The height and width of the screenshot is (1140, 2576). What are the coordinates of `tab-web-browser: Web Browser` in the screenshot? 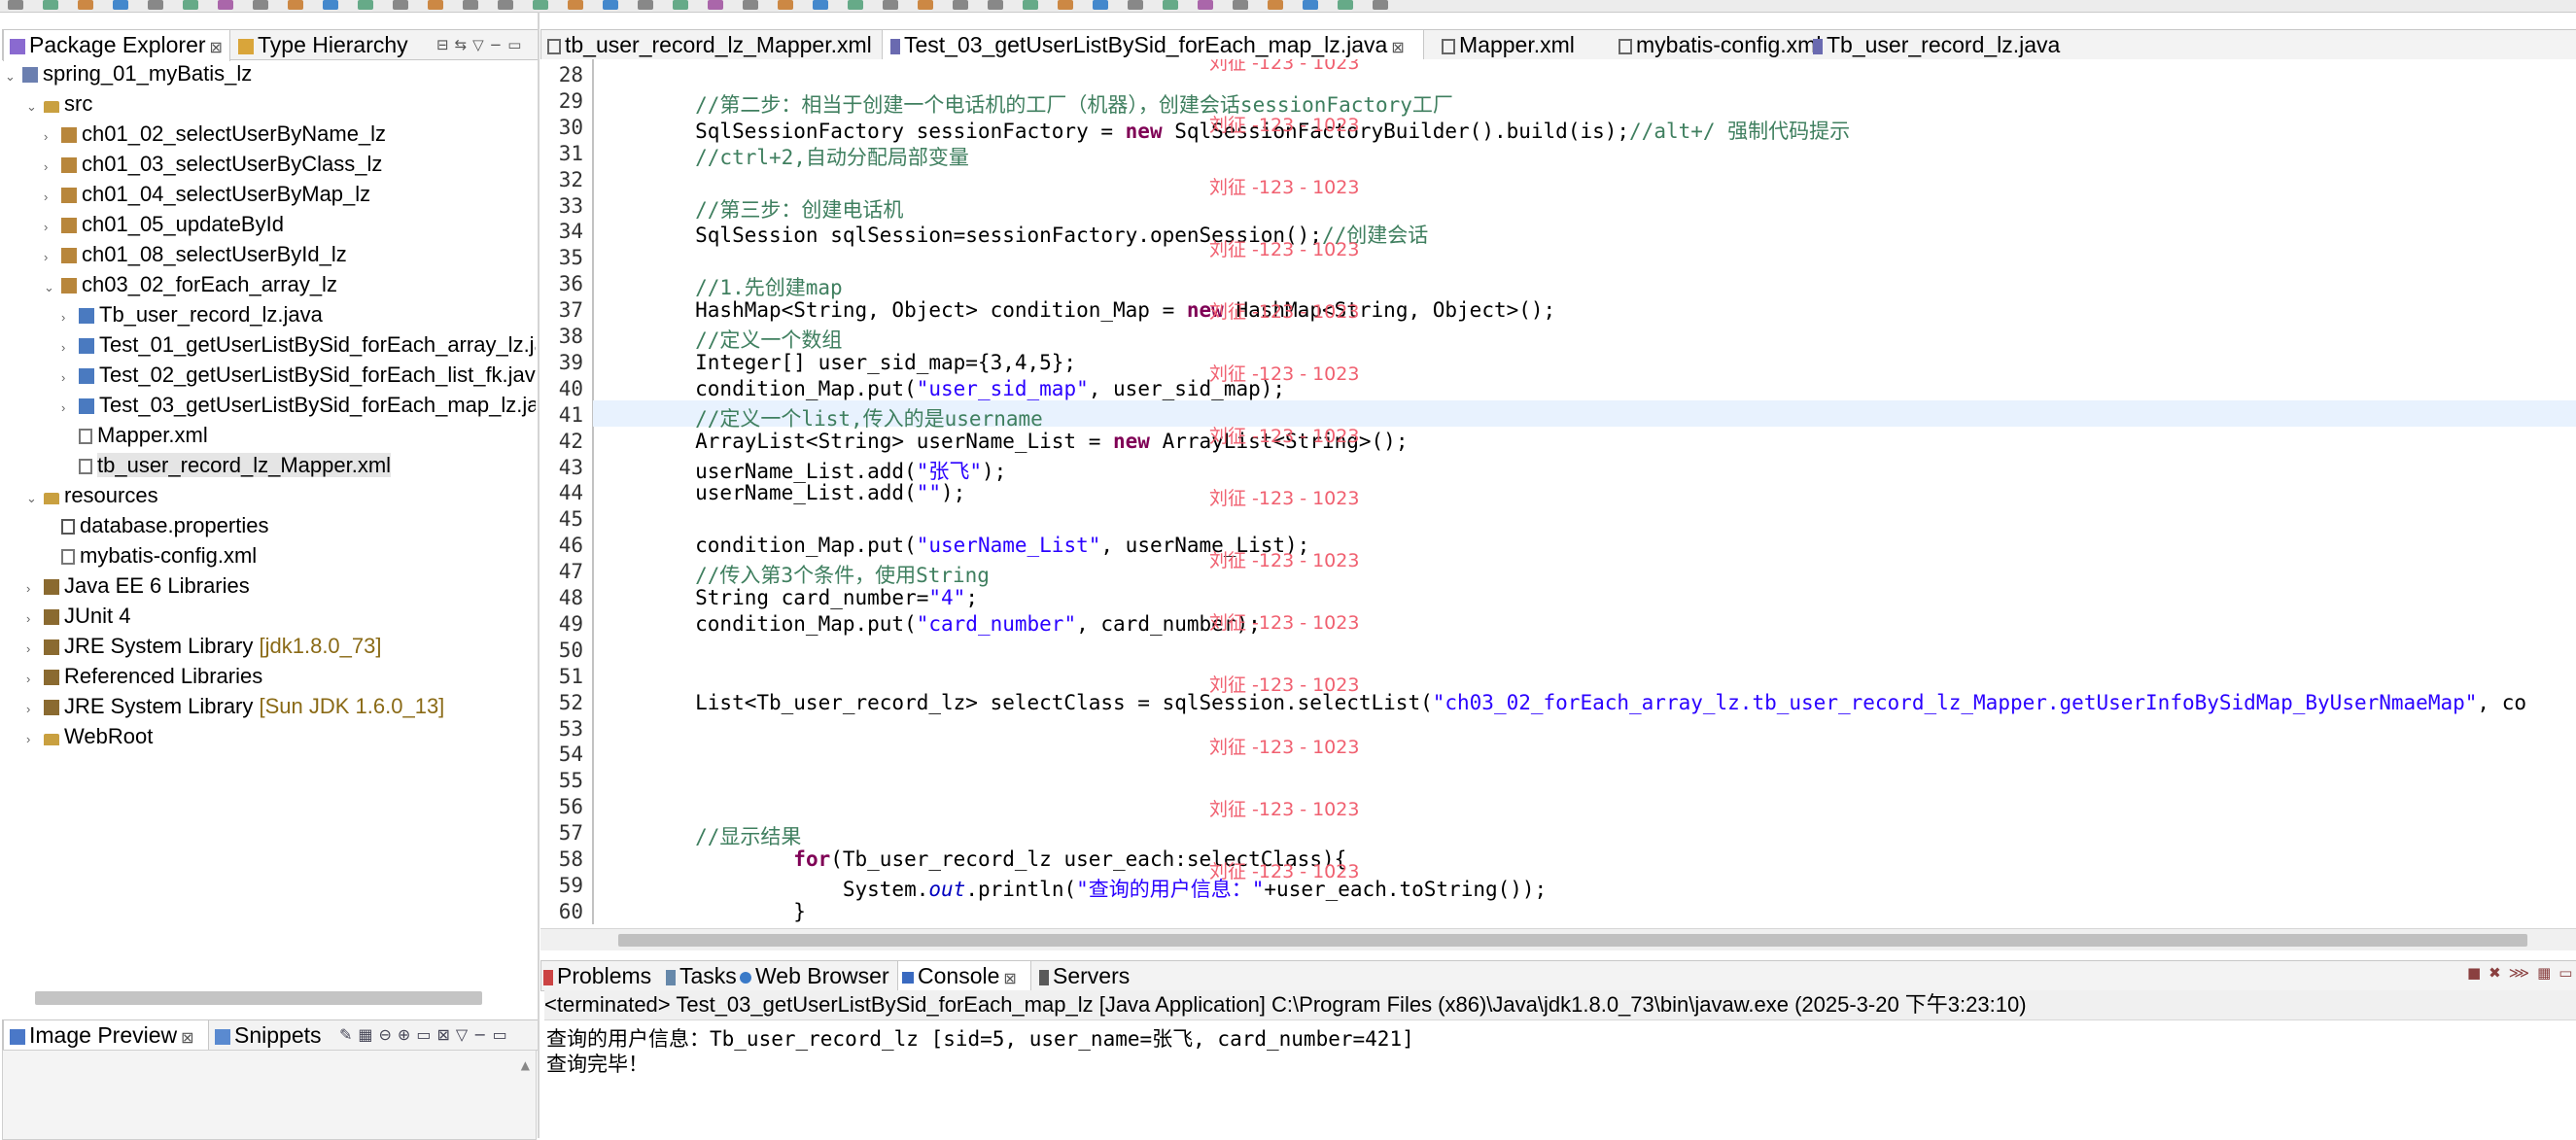 It's located at (823, 975).